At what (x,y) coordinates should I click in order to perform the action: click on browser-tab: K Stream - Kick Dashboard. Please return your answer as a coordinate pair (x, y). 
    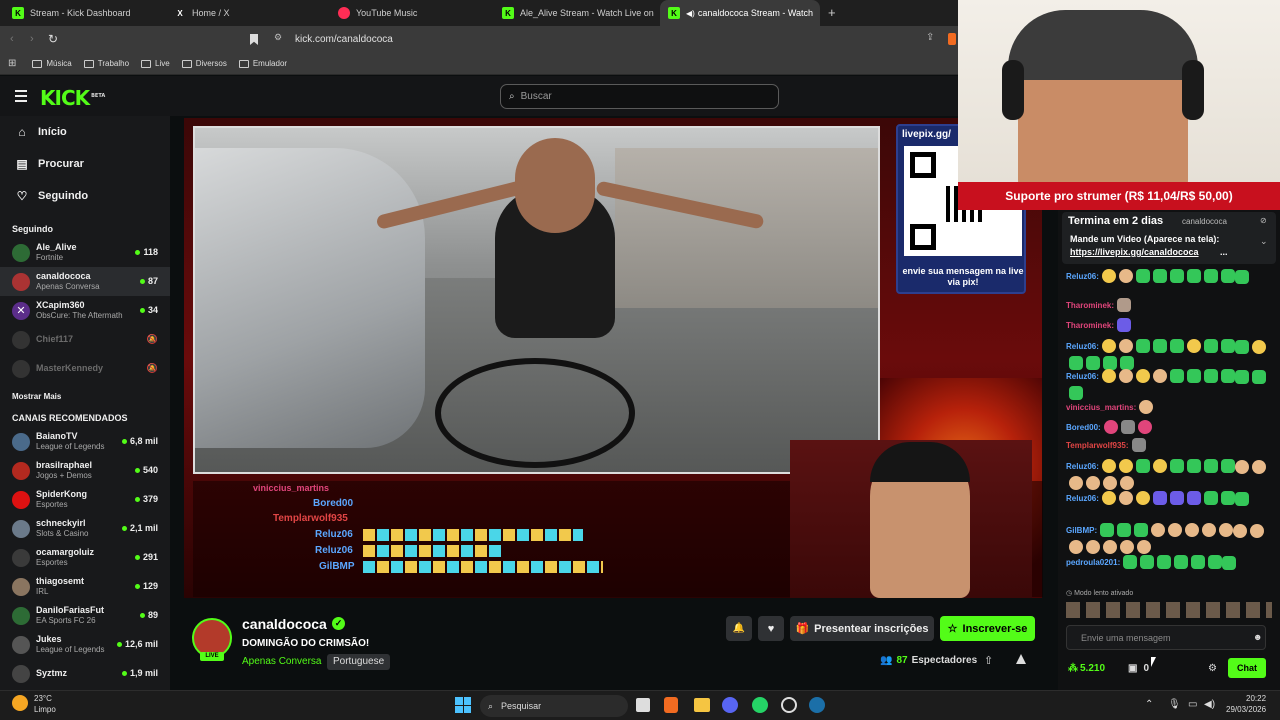
    Looking at the image, I should click on (84, 13).